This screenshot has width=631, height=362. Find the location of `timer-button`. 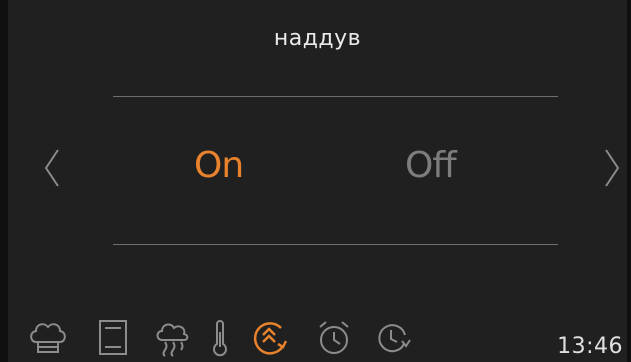

timer-button is located at coordinates (392, 338).